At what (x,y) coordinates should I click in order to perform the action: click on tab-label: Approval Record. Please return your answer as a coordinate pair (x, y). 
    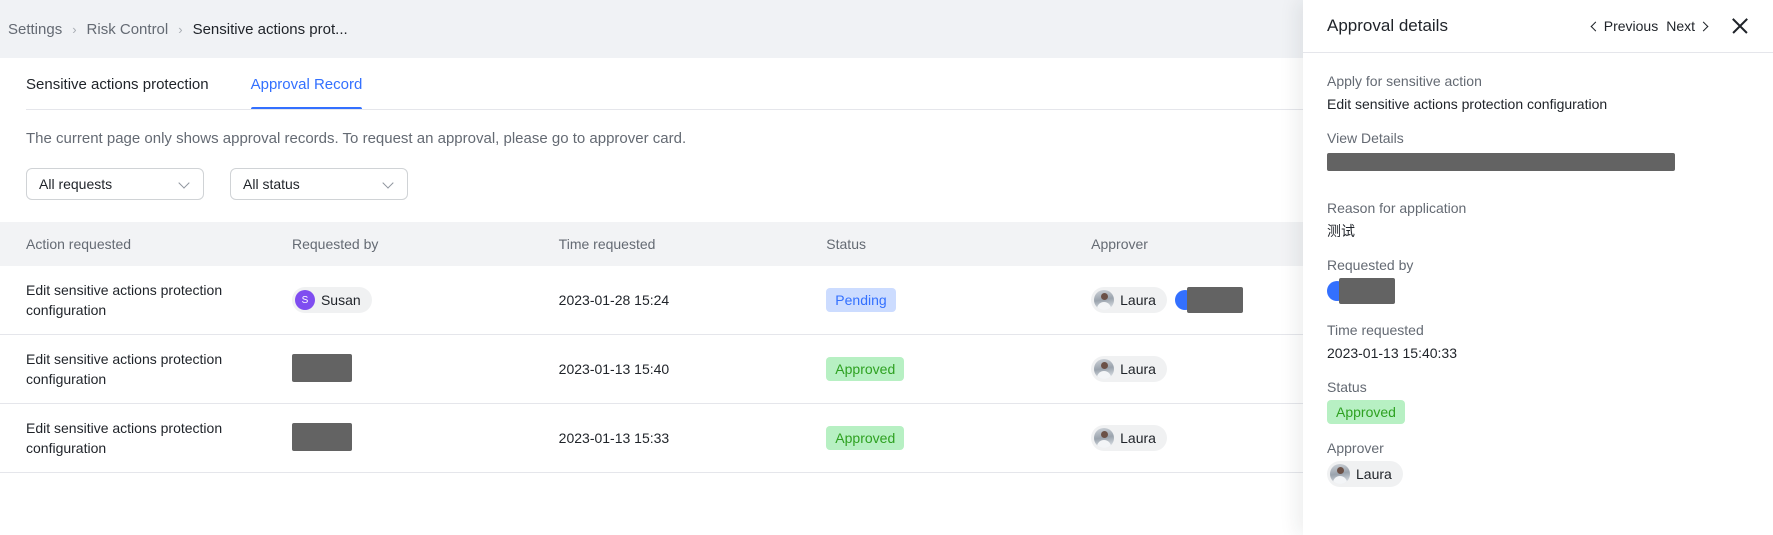
    Looking at the image, I should click on (306, 84).